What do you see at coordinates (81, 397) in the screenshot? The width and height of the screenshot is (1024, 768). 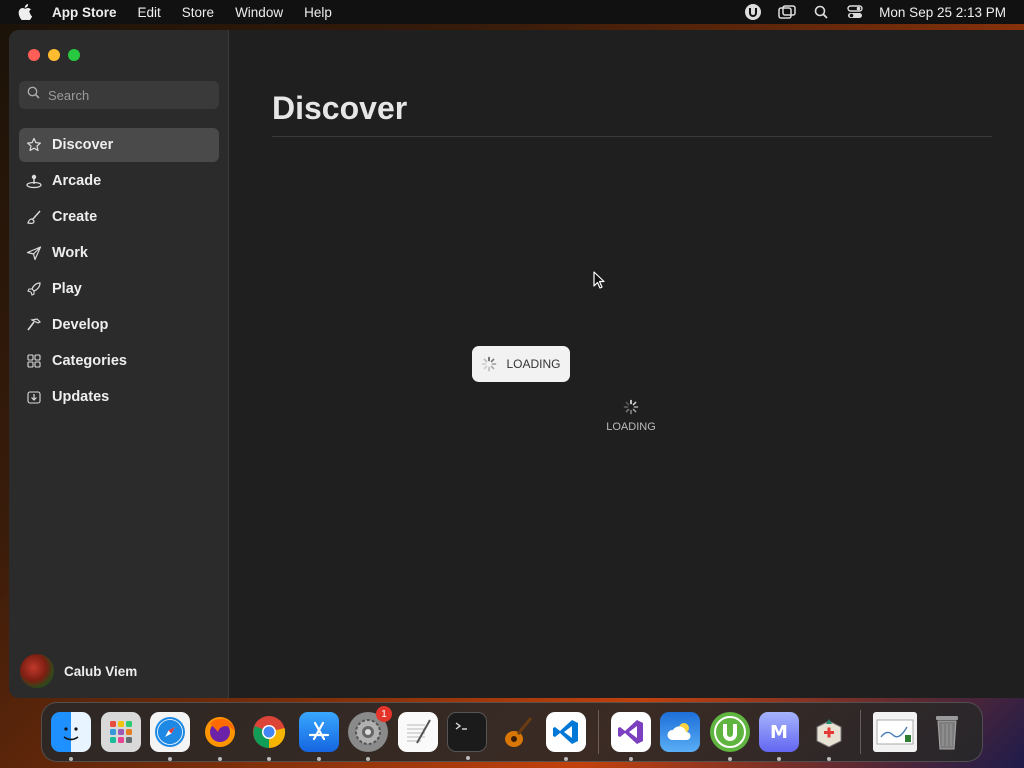 I see `sidebar-item-label: Updates` at bounding box center [81, 397].